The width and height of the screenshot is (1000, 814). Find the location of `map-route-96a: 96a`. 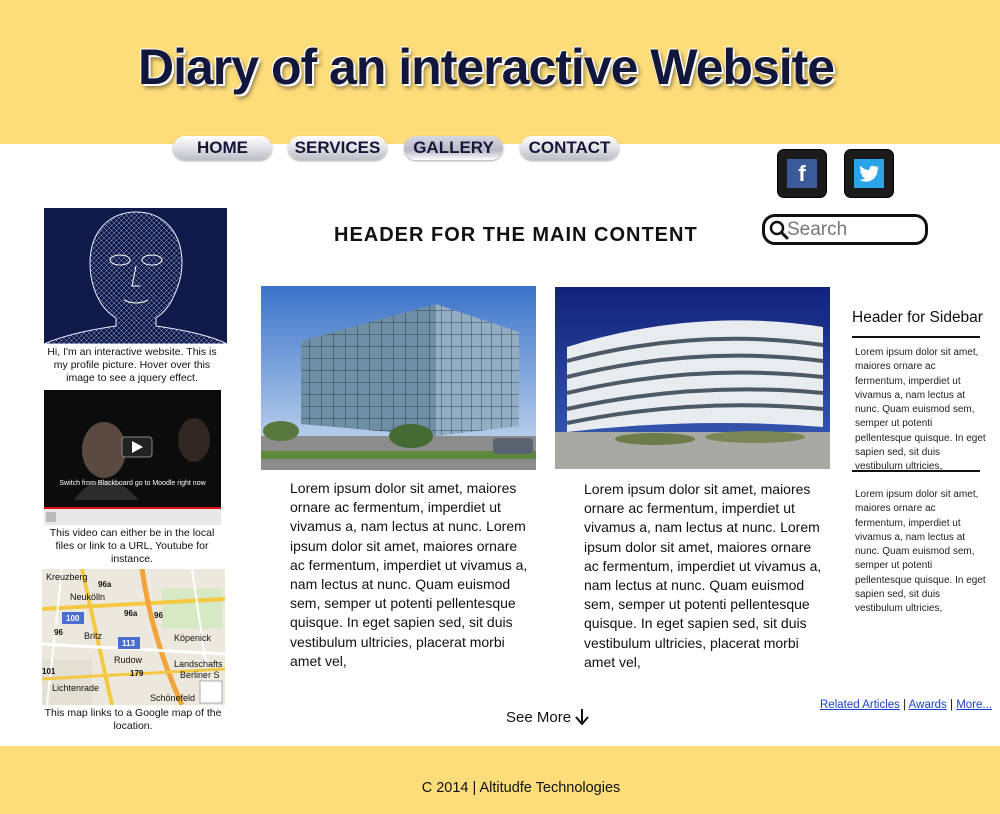

map-route-96a: 96a is located at coordinates (105, 584).